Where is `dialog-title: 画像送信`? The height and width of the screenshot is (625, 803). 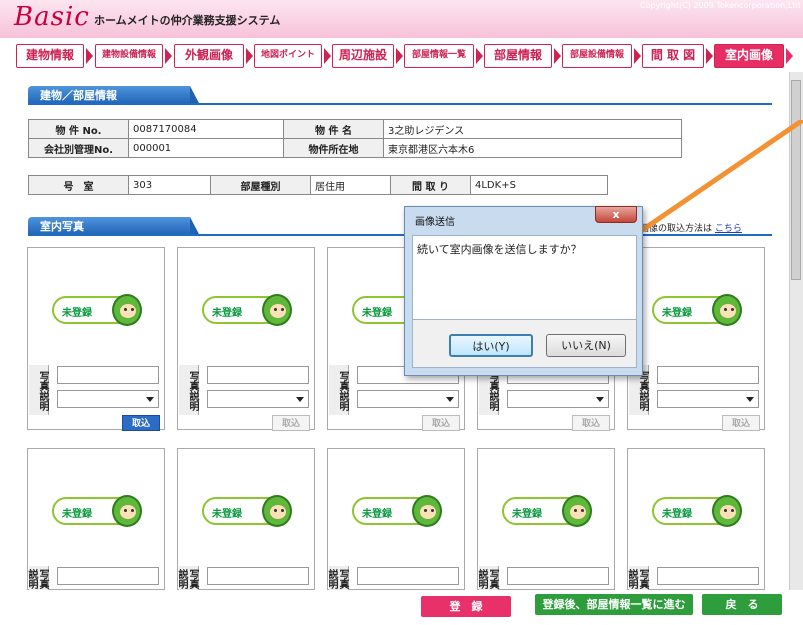
dialog-title: 画像送信 is located at coordinates (435, 222).